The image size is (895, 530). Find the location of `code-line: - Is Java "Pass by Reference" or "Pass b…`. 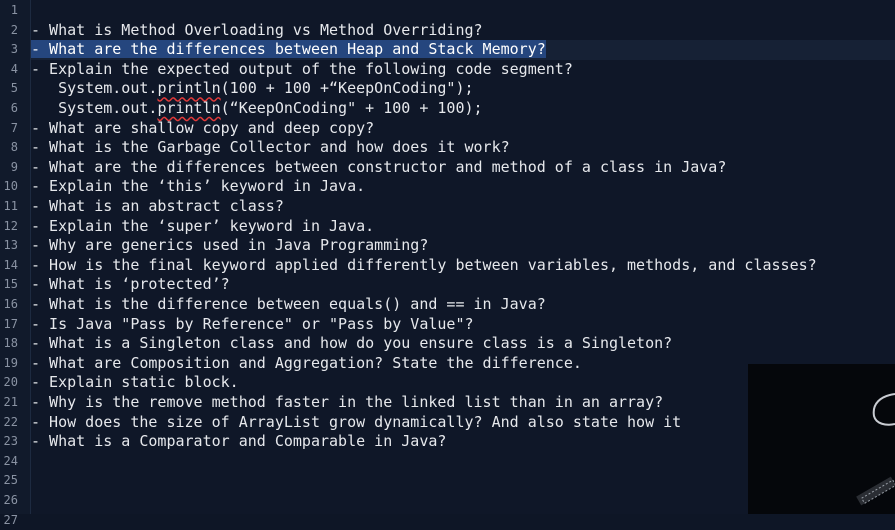

code-line: - Is Java "Pass by Reference" or "Pass b… is located at coordinates (463, 325).